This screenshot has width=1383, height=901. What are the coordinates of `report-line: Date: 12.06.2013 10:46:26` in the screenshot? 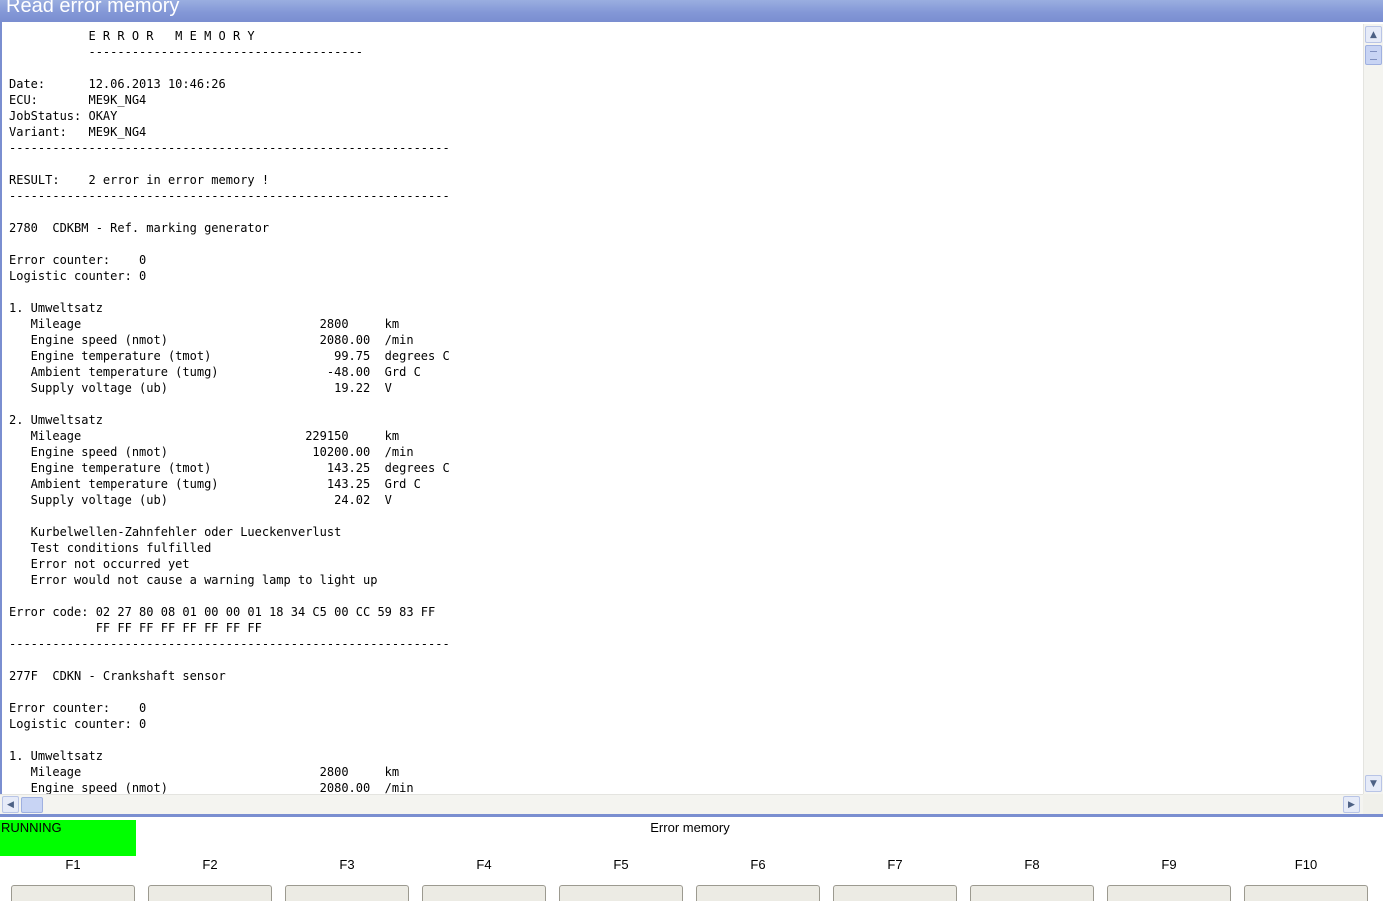 It's located at (117, 84).